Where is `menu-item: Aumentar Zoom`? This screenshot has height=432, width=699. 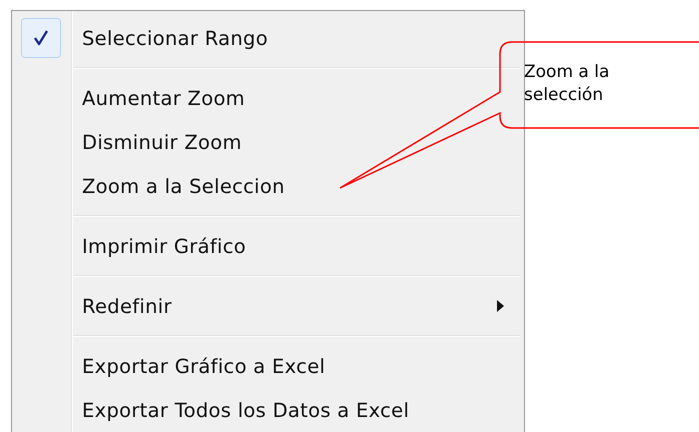
menu-item: Aumentar Zoom is located at coordinates (163, 98).